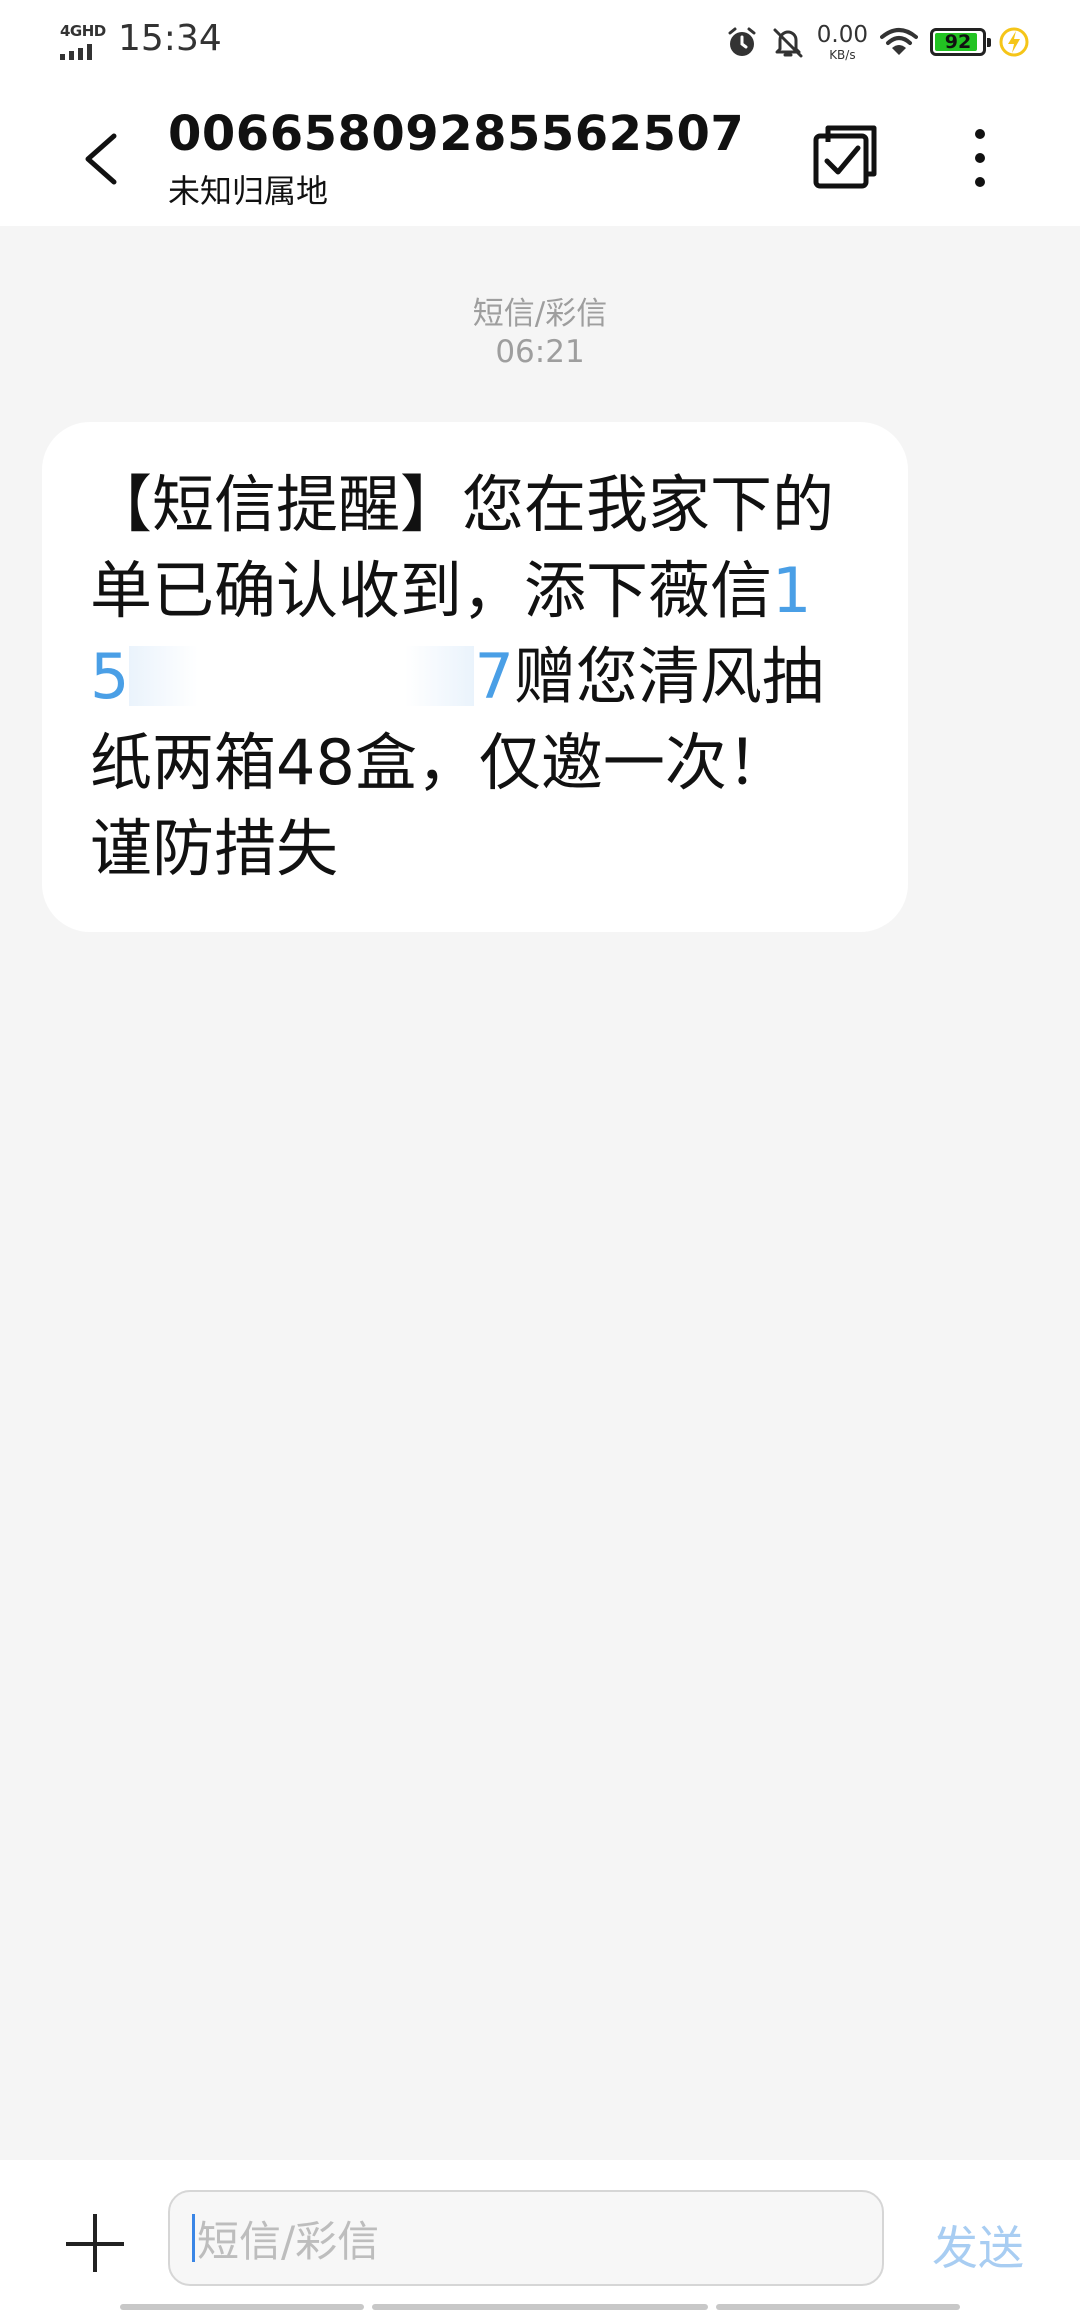 The image size is (1080, 2316). What do you see at coordinates (842, 54) in the screenshot?
I see `net-speed-unit: KB/s` at bounding box center [842, 54].